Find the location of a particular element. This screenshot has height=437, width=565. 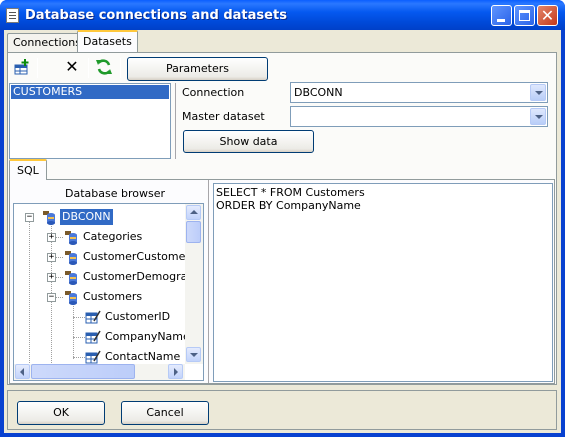

app-icon is located at coordinates (12, 15).